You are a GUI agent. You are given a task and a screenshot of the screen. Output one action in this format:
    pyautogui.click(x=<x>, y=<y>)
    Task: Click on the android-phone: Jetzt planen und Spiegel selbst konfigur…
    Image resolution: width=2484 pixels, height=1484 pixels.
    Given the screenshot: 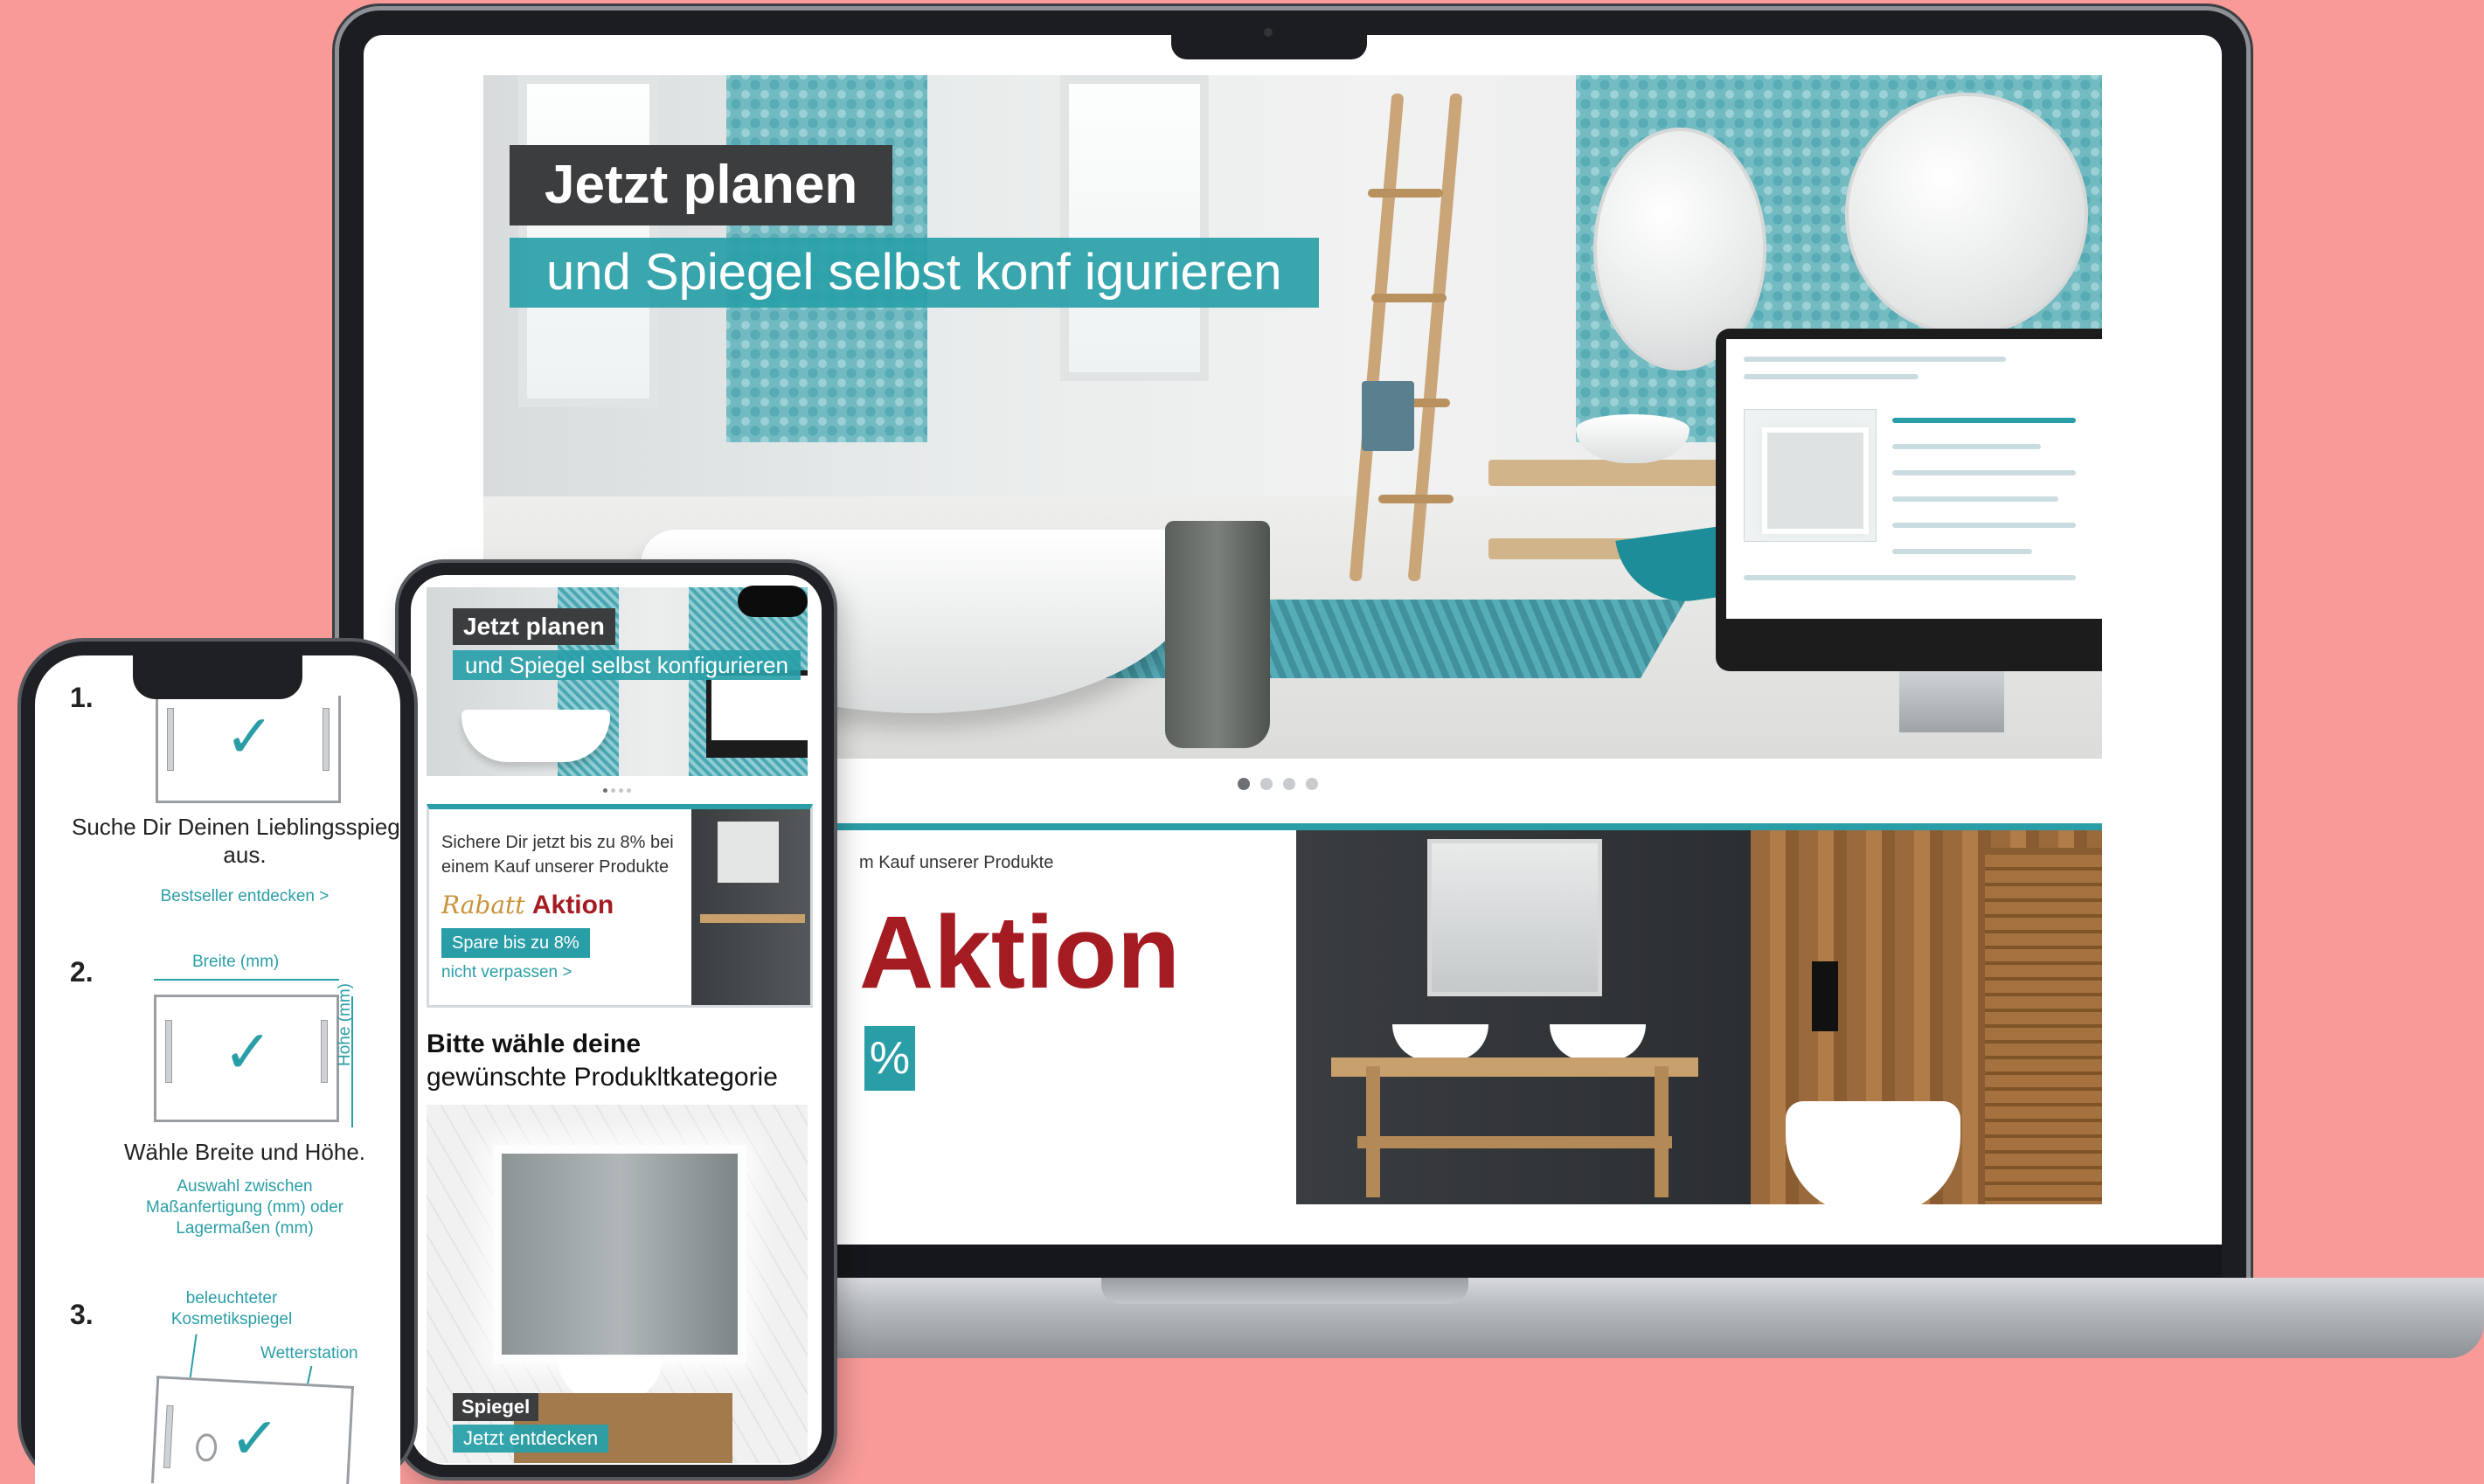 What is the action you would take?
    pyautogui.click(x=616, y=1020)
    